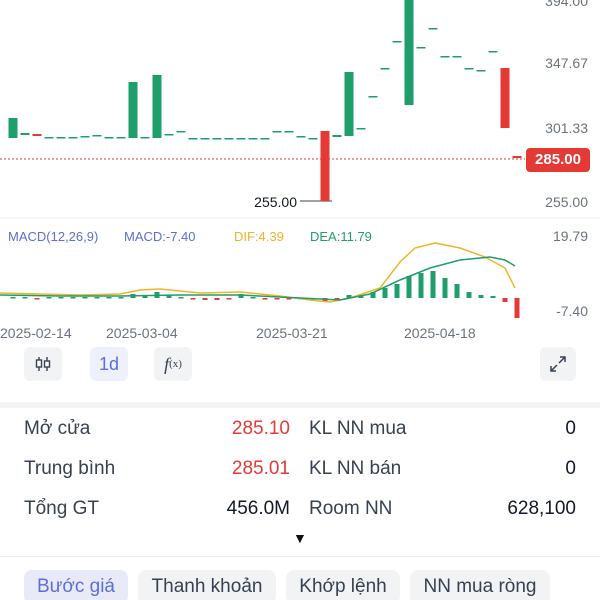 The image size is (600, 600). I want to click on price-axis-label-3: 255.00, so click(566, 202).